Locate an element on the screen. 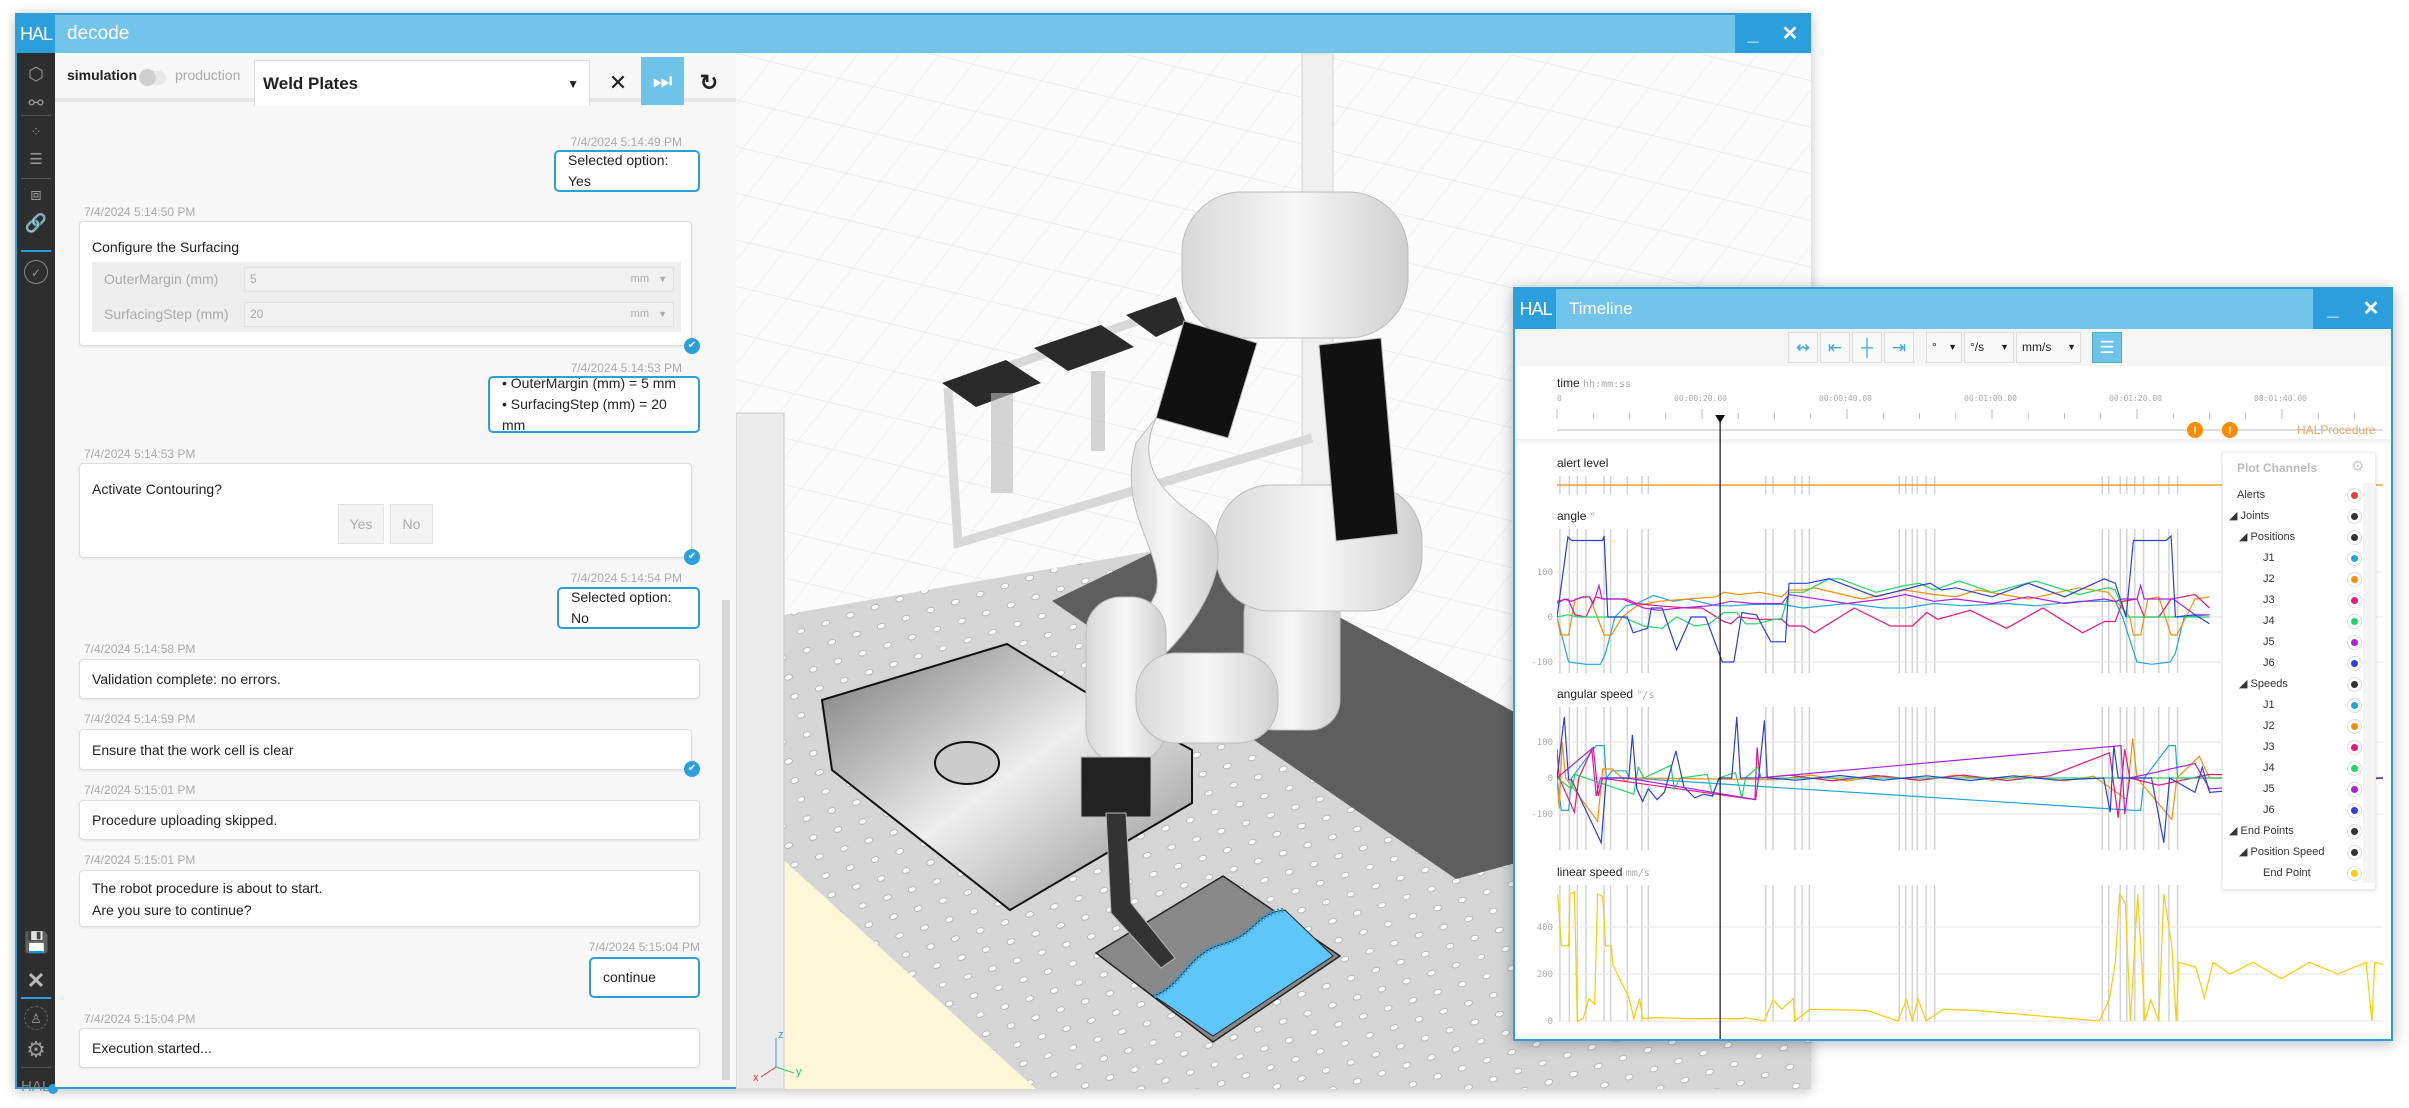  channels-scrollbar is located at coordinates (2369, 683).